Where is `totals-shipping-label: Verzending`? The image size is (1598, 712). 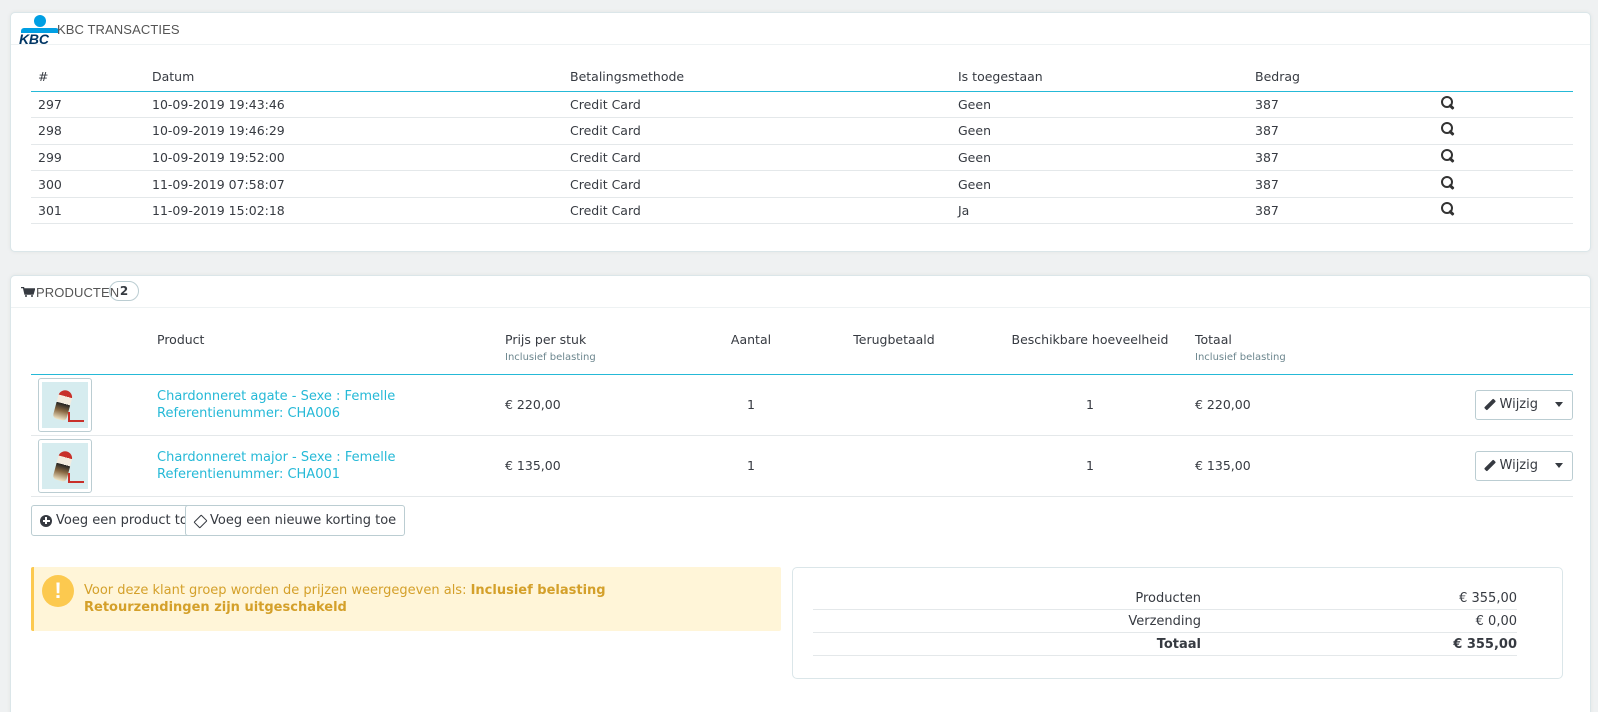
totals-shipping-label: Verzending is located at coordinates (1164, 621).